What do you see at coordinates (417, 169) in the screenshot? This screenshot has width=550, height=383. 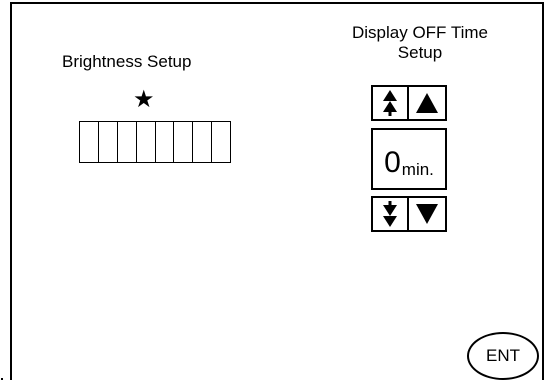 I see `time-unit: min.` at bounding box center [417, 169].